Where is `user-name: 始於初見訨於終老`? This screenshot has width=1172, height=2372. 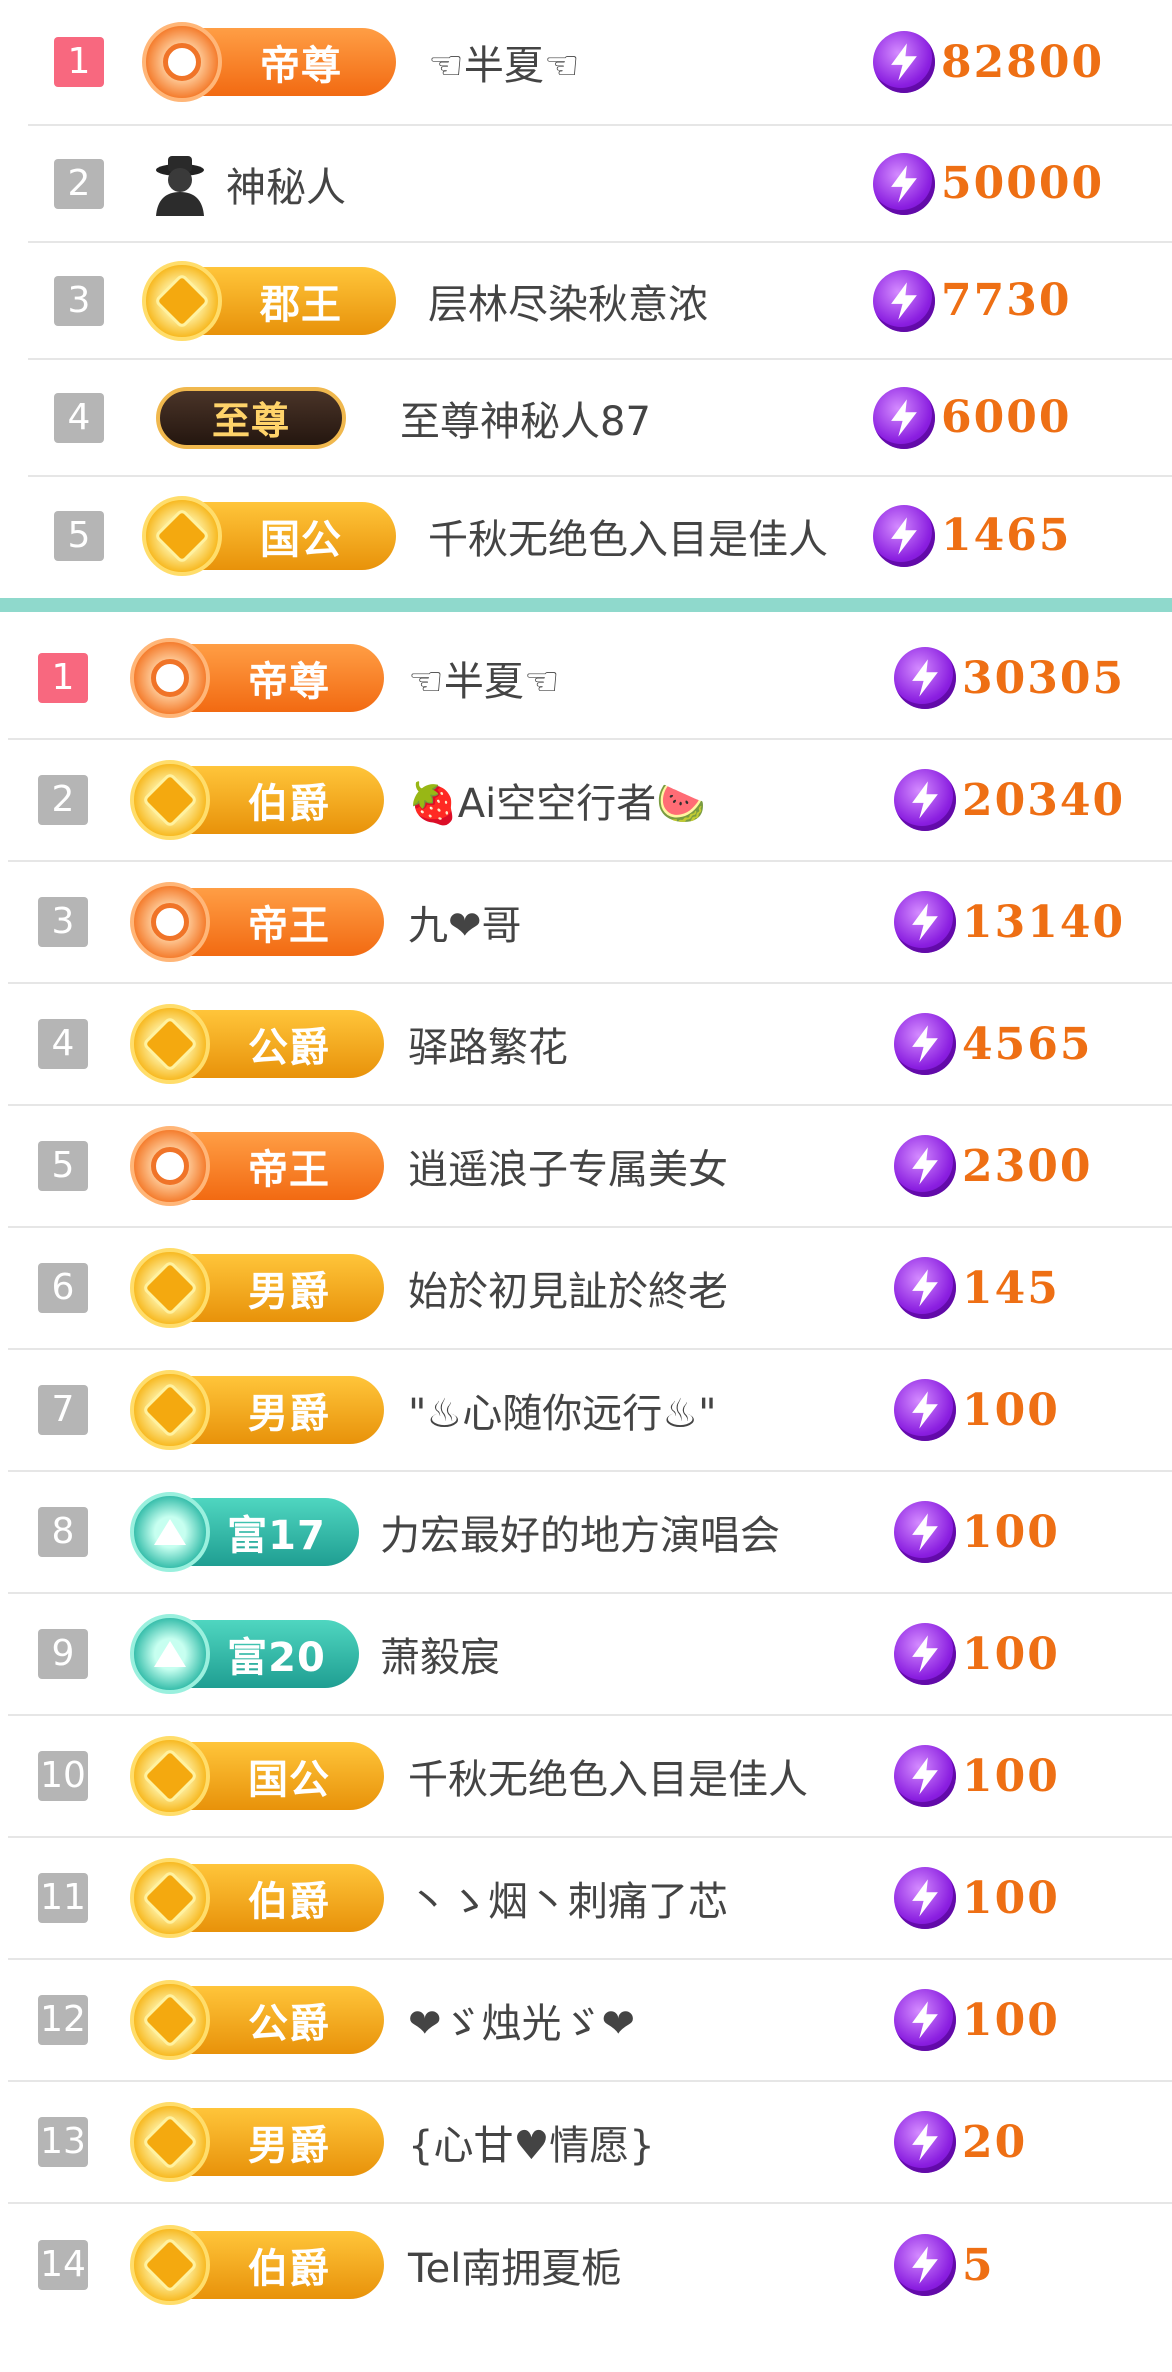
user-name: 始於初見訨於終老 is located at coordinates (568, 1288).